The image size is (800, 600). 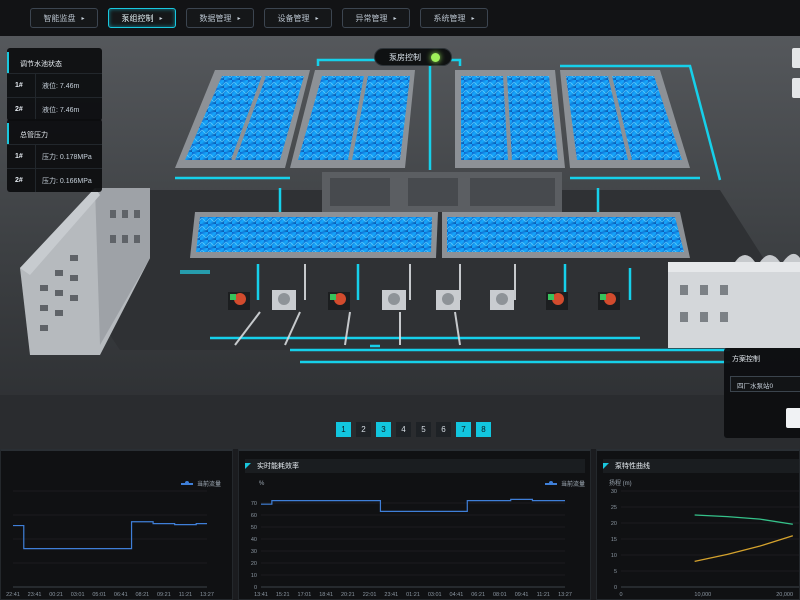 What do you see at coordinates (54, 62) in the screenshot?
I see `water-level-title: 调节水池状态` at bounding box center [54, 62].